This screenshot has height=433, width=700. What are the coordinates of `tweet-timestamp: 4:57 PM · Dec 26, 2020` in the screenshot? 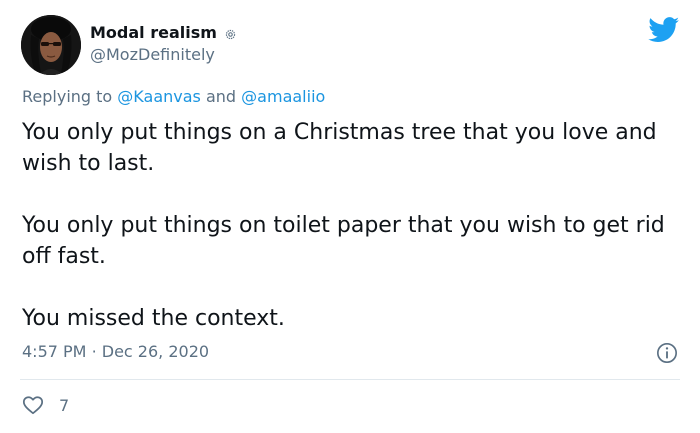 It's located at (115, 351).